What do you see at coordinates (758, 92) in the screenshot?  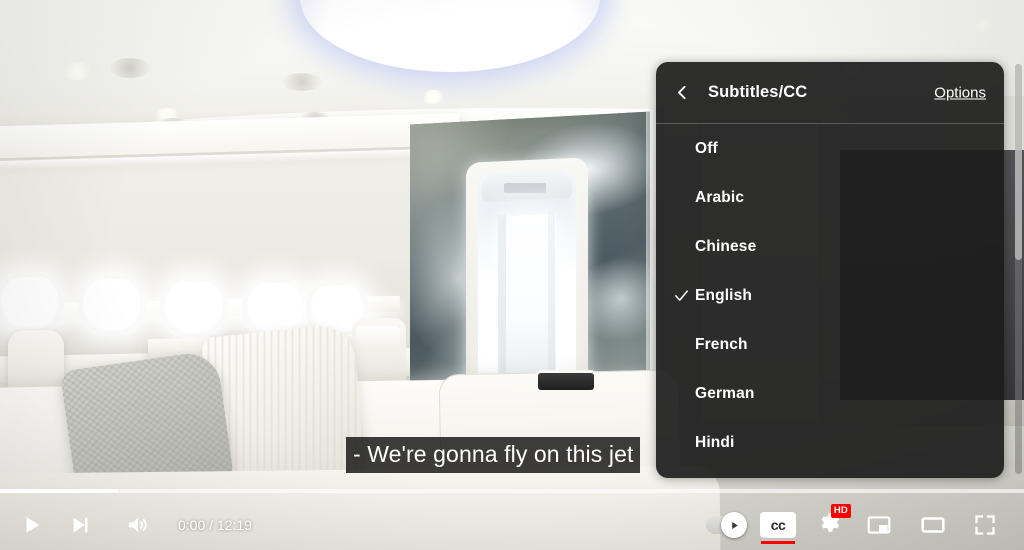 I see `menu-title: Subtitles/CC` at bounding box center [758, 92].